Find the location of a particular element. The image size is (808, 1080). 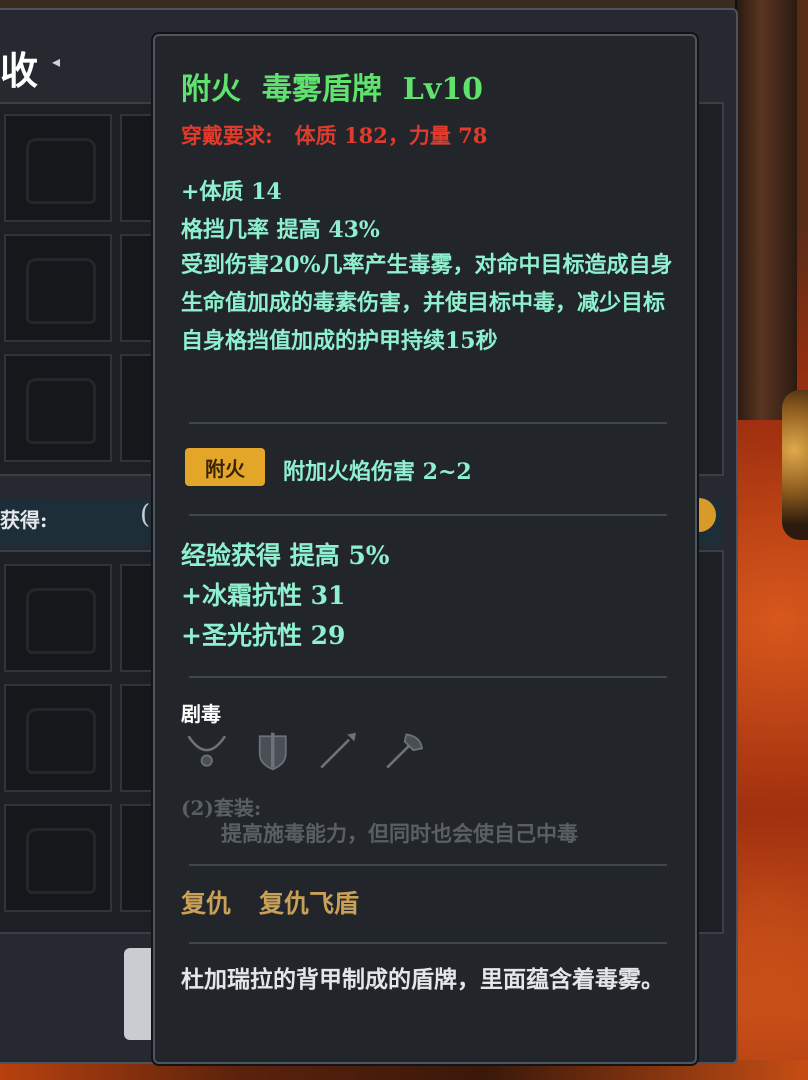

panel-title: 收 is located at coordinates (19, 70).